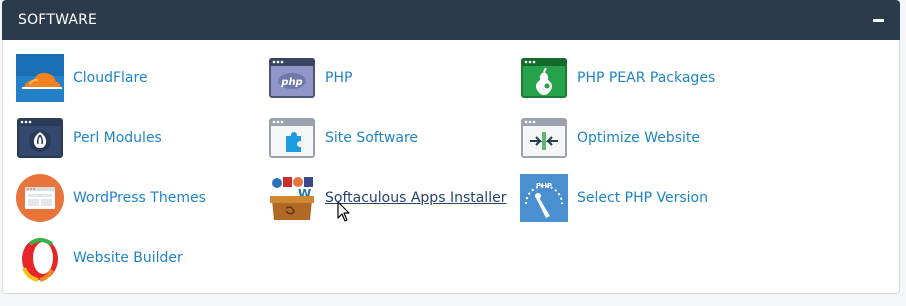  I want to click on website-builder-link: Website Builder, so click(99, 258).